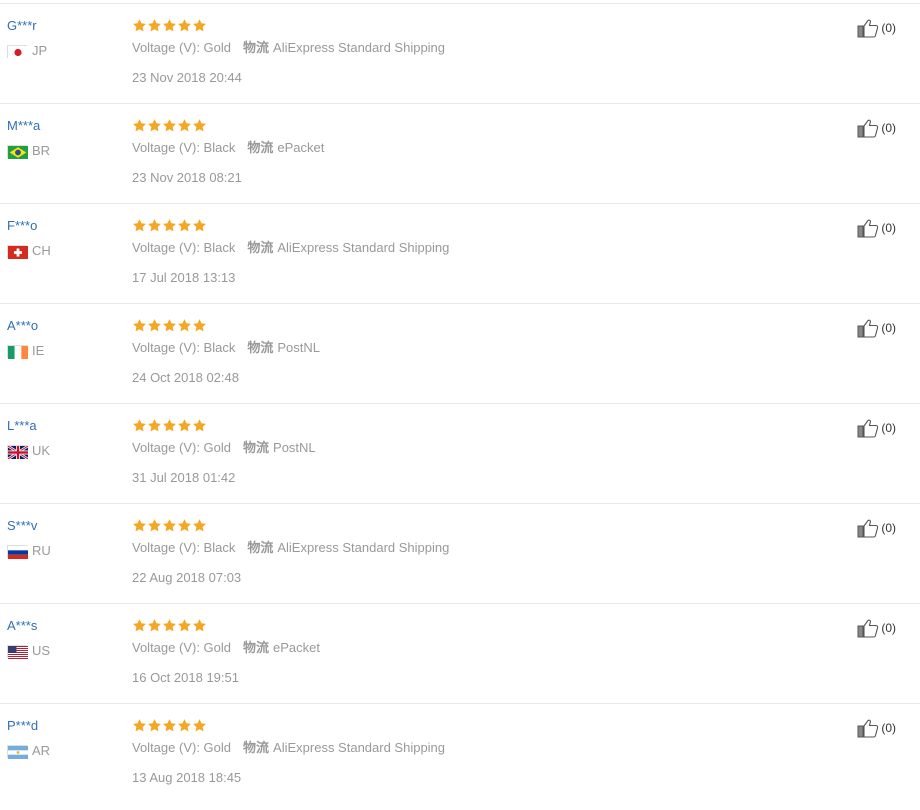 The image size is (920, 810). Describe the element at coordinates (187, 77) in the screenshot. I see `review-date: 23 Nov 2018 20:44` at that location.